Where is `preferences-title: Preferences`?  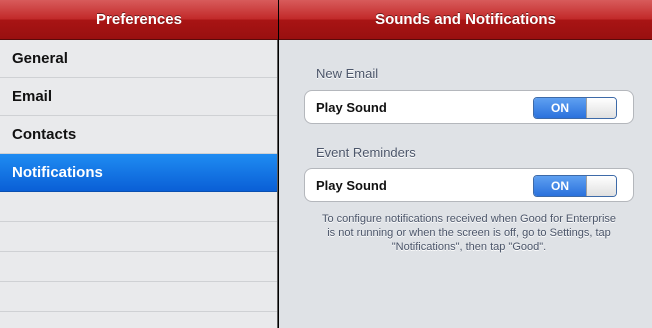 preferences-title: Preferences is located at coordinates (139, 19).